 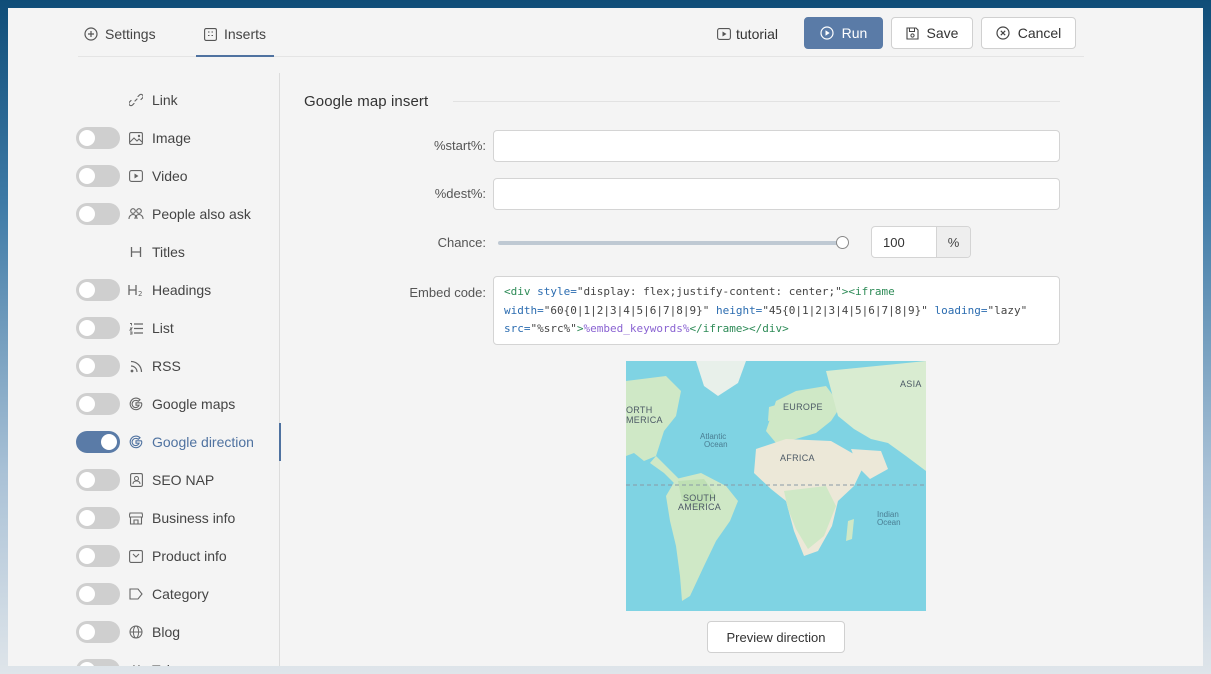 What do you see at coordinates (174, 290) in the screenshot?
I see `sidebar-item-headings: 2 Headings` at bounding box center [174, 290].